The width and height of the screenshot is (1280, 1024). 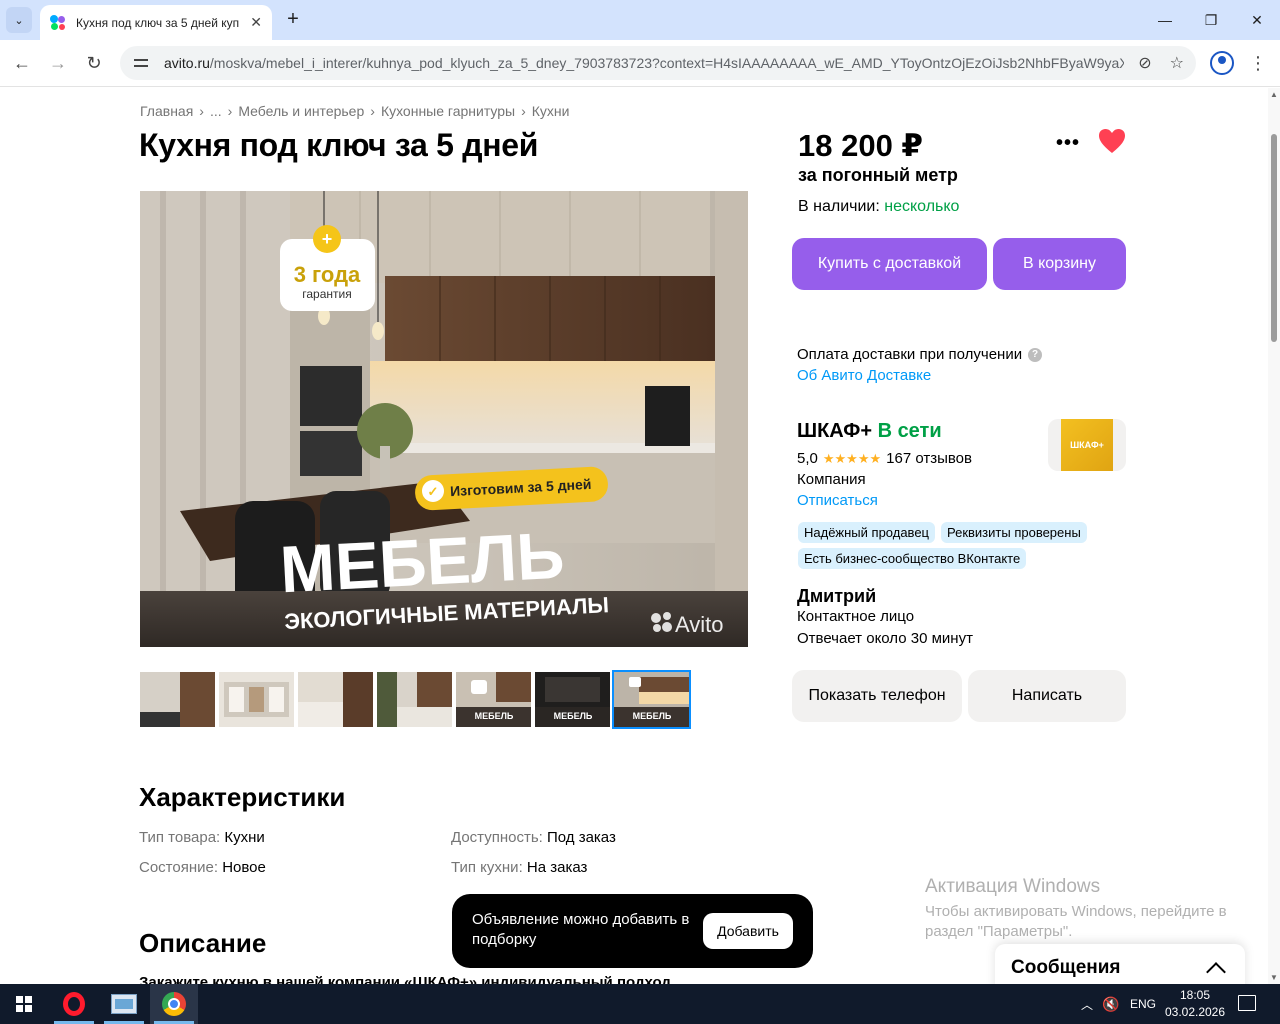 I want to click on volume-muted-icon: 🔇, so click(x=1110, y=1004).